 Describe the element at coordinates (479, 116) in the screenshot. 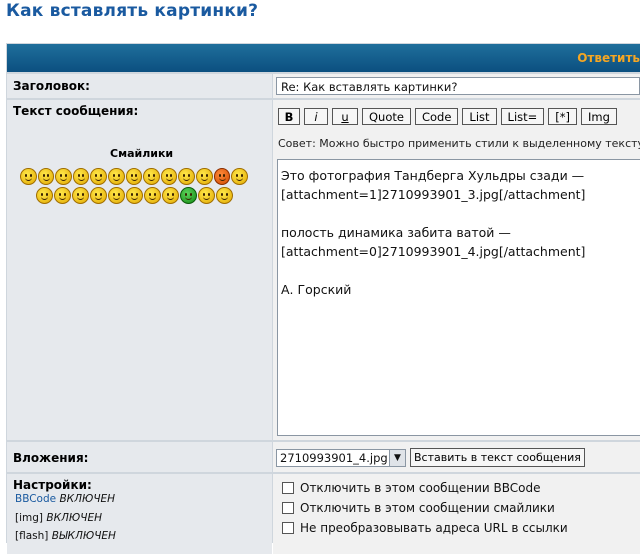

I see `list-button: List` at that location.